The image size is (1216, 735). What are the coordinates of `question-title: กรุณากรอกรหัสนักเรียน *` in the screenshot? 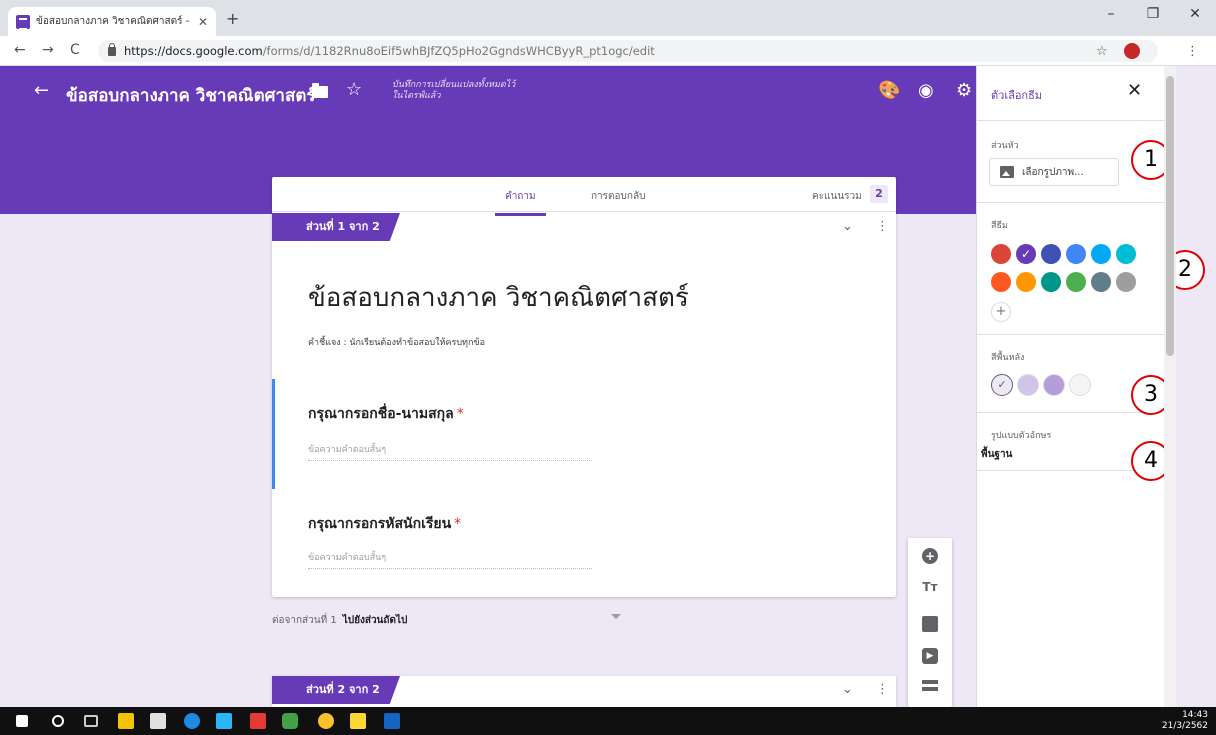 It's located at (384, 524).